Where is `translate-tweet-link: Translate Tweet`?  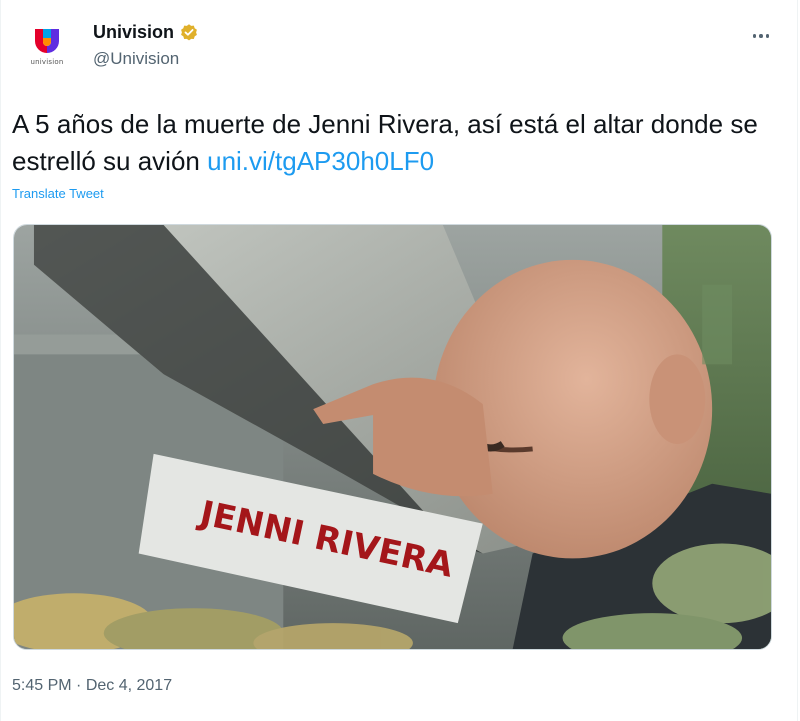
translate-tweet-link: Translate Tweet is located at coordinates (58, 193).